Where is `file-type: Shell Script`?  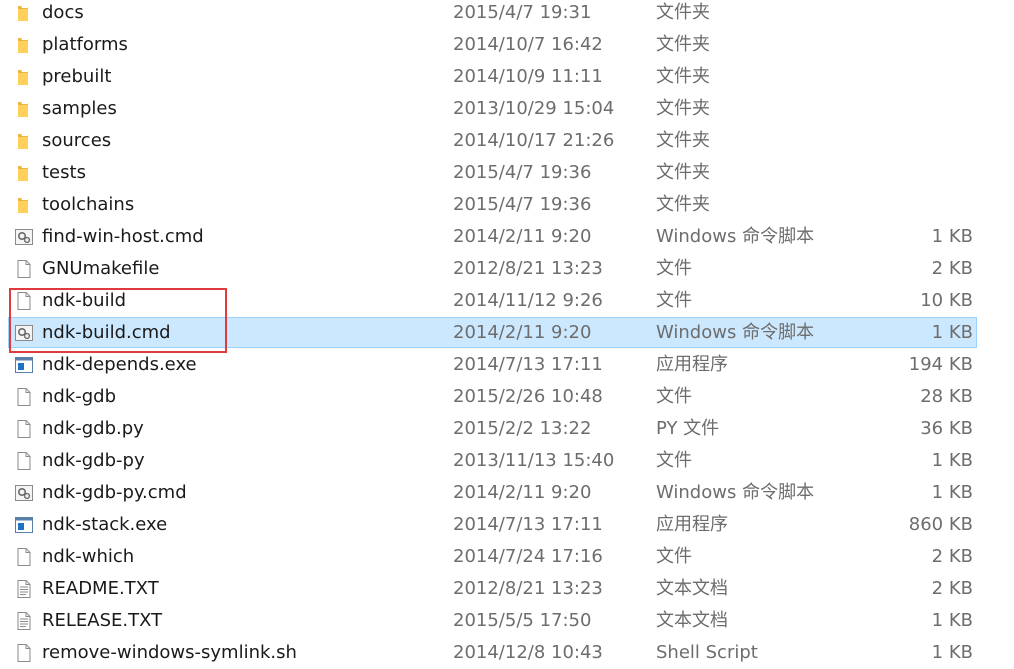
file-type: Shell Script is located at coordinates (707, 652).